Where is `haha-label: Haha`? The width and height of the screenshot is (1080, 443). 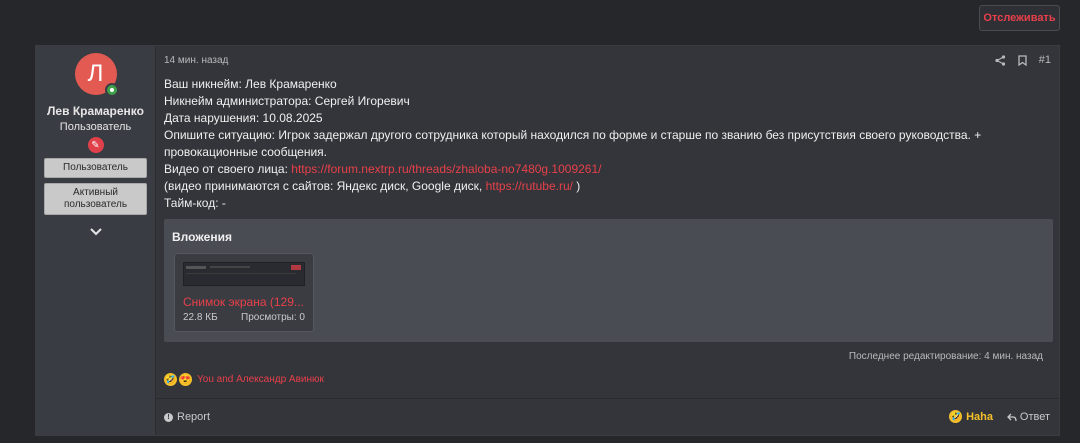
haha-label: Haha is located at coordinates (979, 416).